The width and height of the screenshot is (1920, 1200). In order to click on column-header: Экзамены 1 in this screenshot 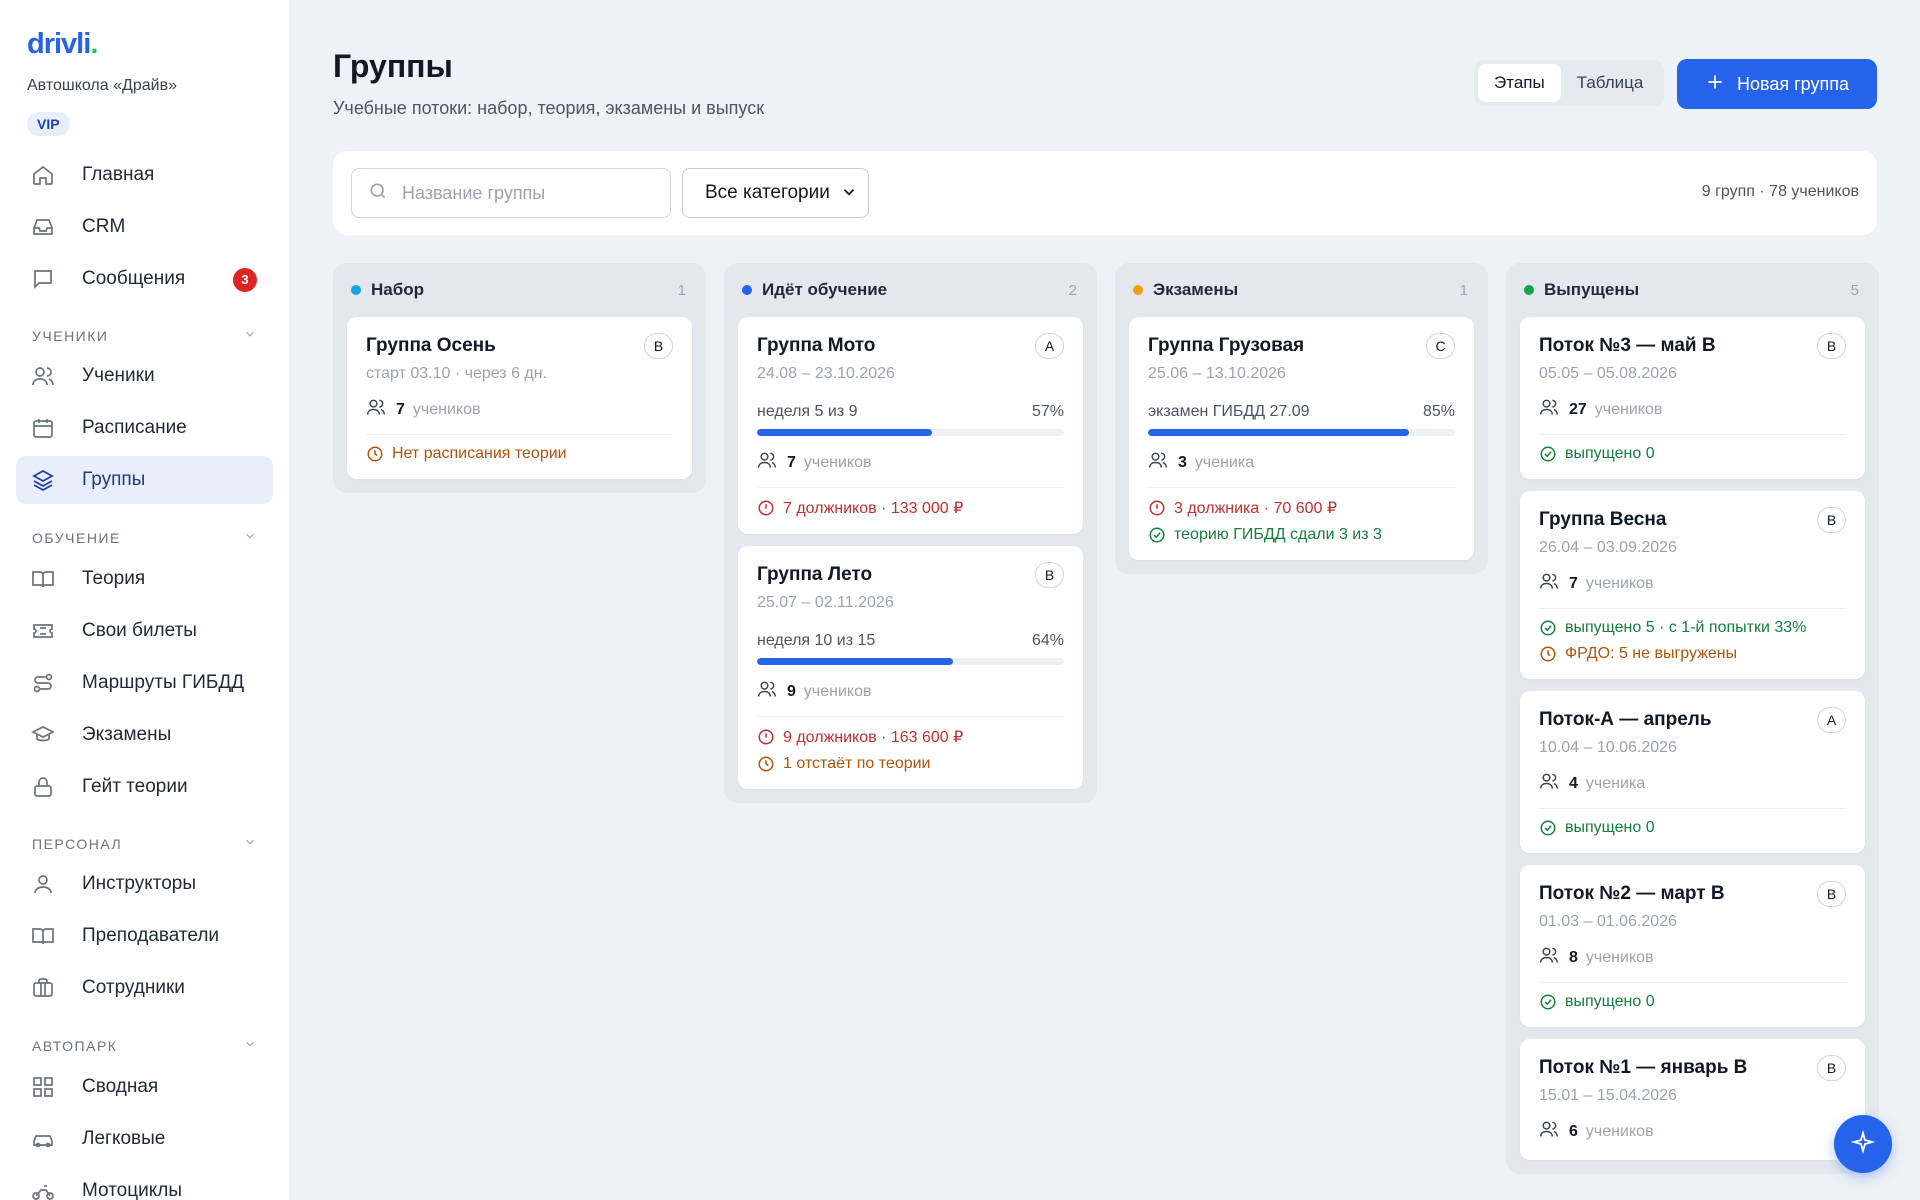, I will do `click(1301, 290)`.